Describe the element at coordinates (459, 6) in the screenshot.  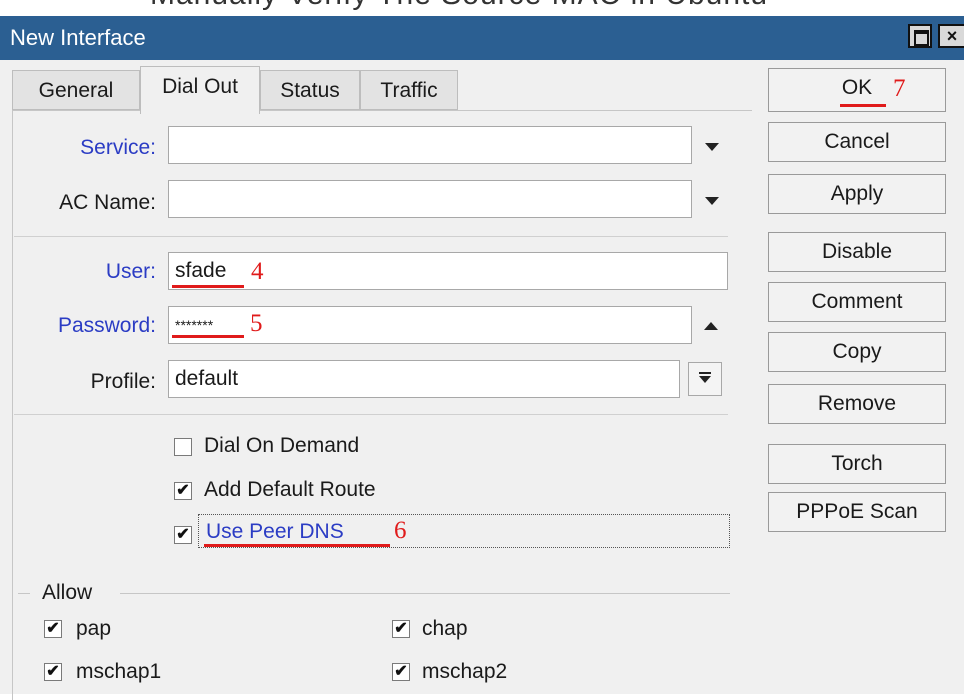
I see `cropped-heading-text: Manually Verify The Source MAC in Ubuntu` at that location.